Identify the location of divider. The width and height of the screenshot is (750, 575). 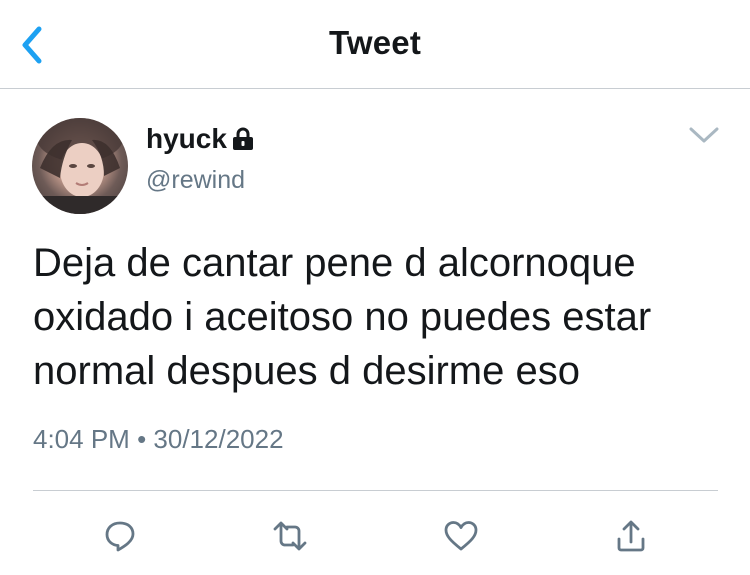
(375, 490).